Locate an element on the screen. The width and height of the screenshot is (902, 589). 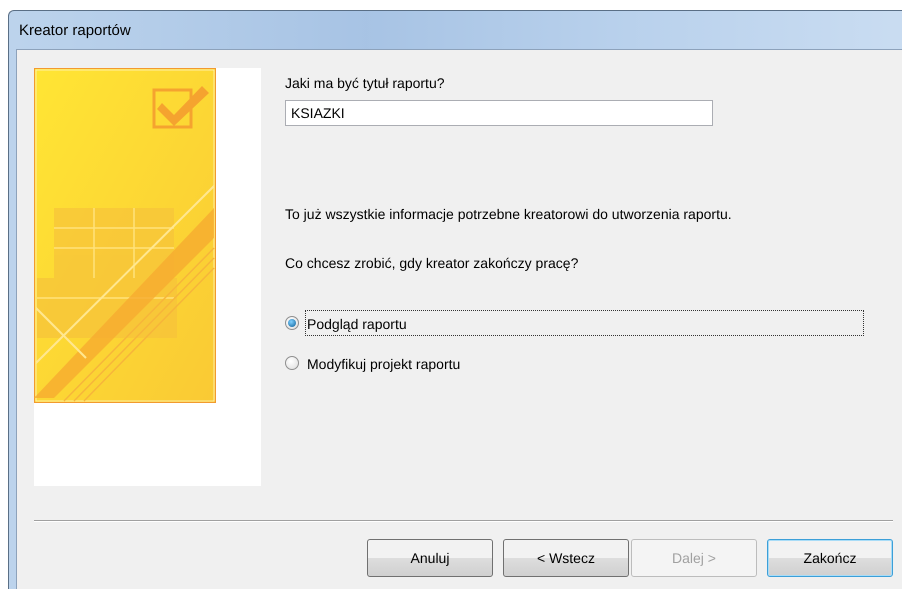
window-title: Kreator raportów is located at coordinates (75, 30).